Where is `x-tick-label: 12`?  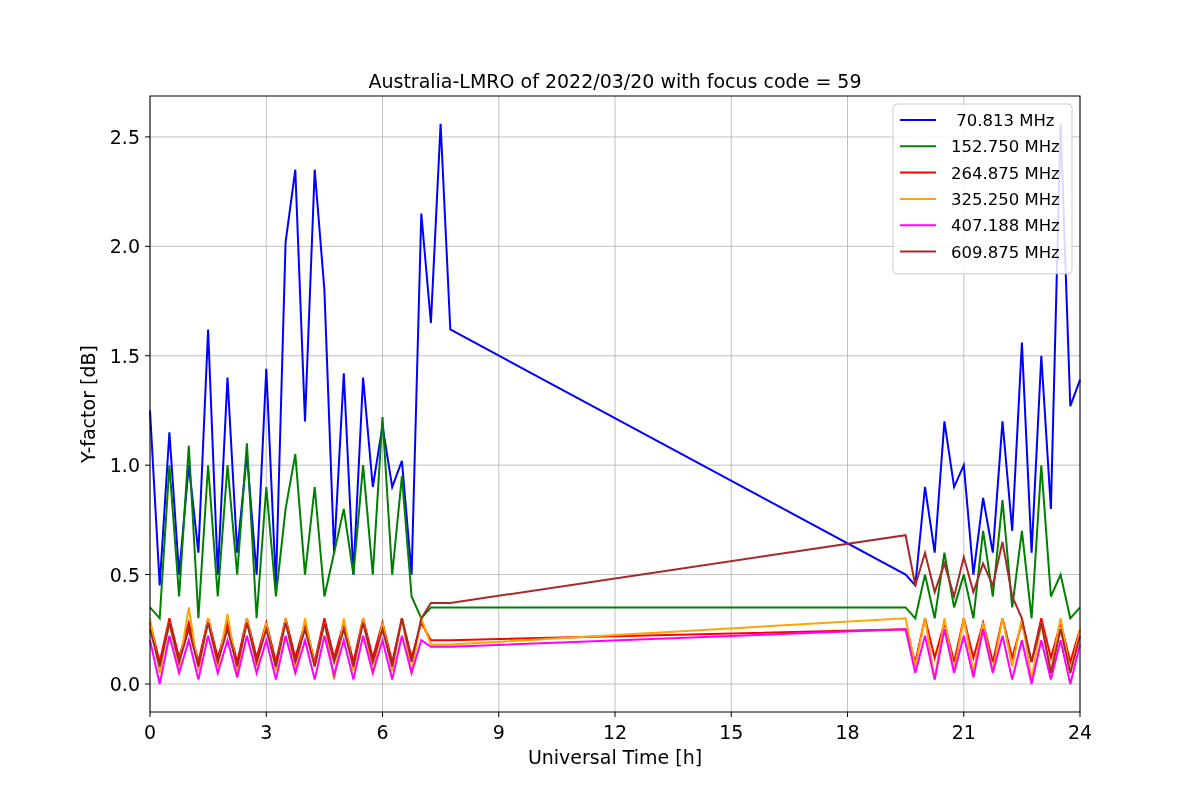
x-tick-label: 12 is located at coordinates (615, 732).